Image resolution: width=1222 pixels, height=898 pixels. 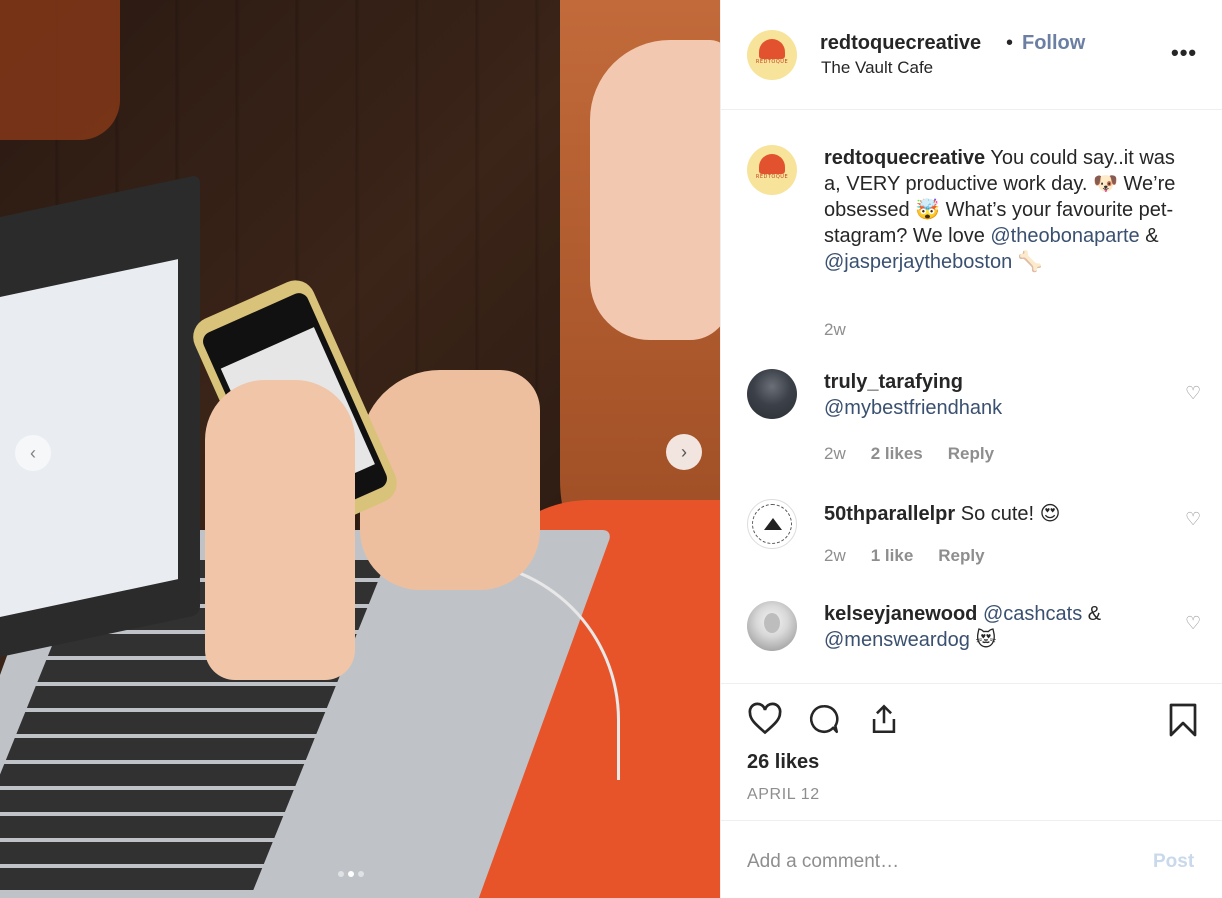 I want to click on photo-person-face, so click(x=655, y=190).